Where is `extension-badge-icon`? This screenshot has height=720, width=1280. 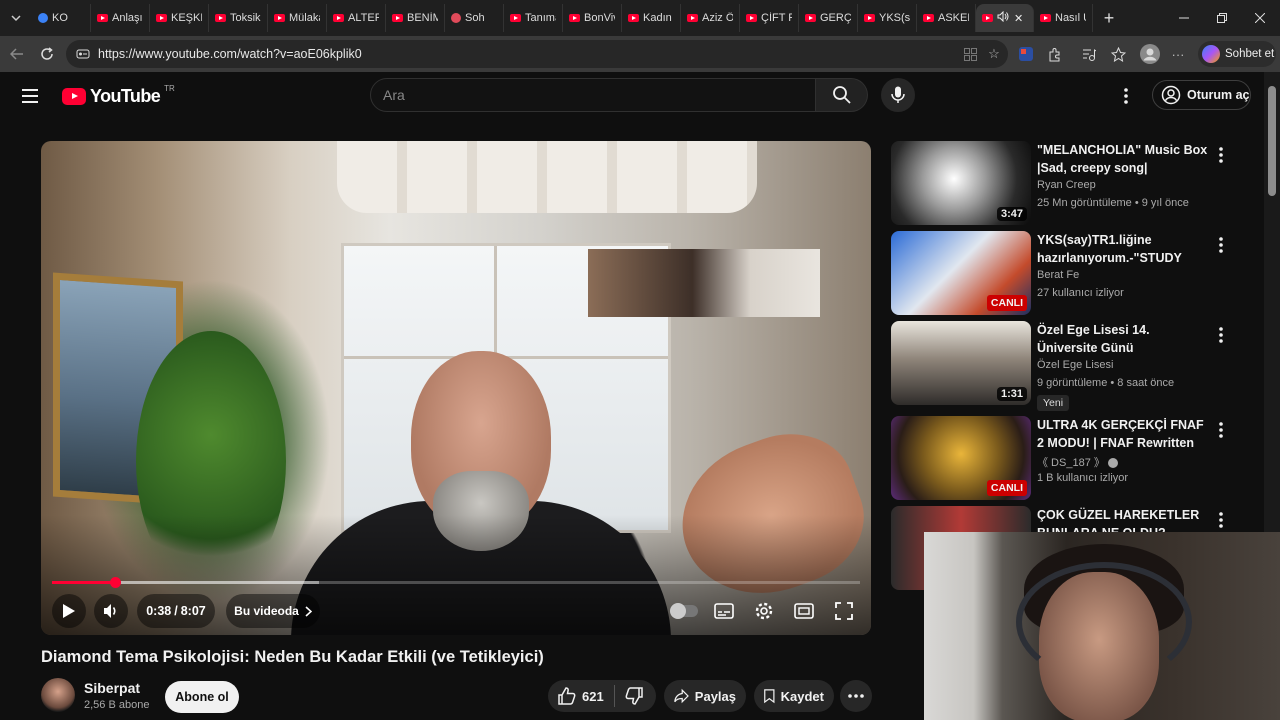 extension-badge-icon is located at coordinates (1026, 54).